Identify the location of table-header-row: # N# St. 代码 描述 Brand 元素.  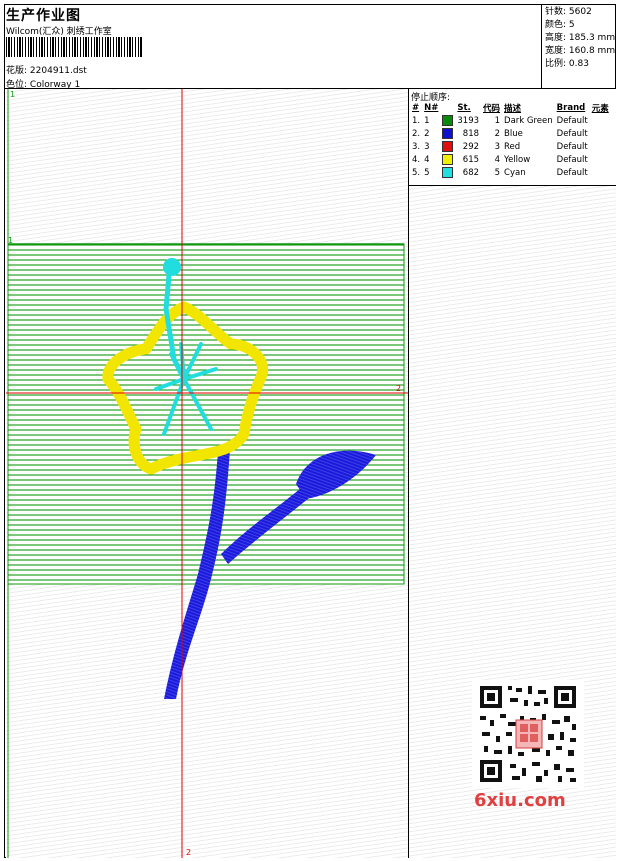
(510, 107).